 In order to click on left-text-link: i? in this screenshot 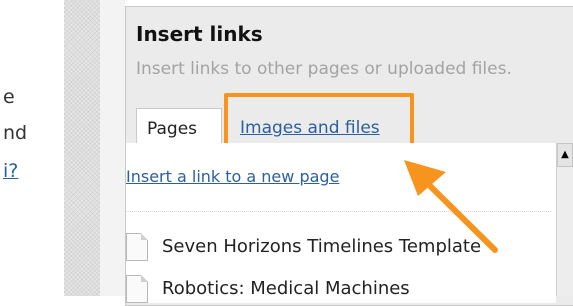, I will do `click(10, 171)`.